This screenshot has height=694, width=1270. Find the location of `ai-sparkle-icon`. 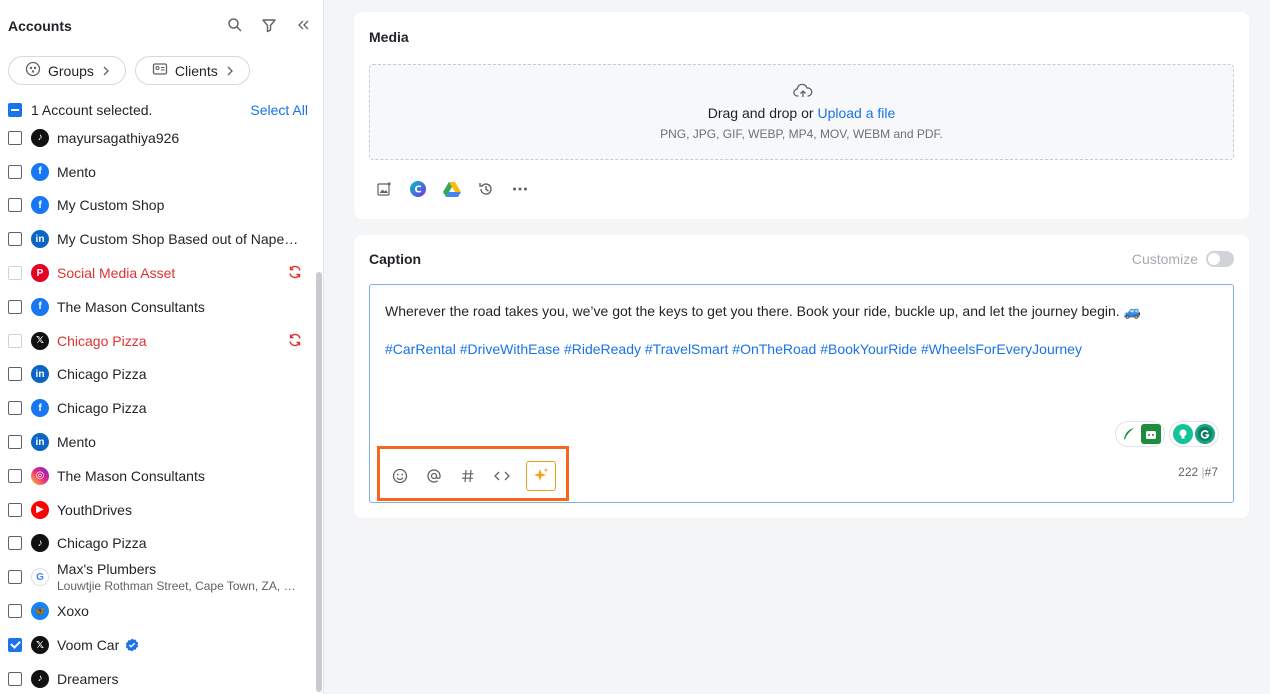

ai-sparkle-icon is located at coordinates (541, 476).